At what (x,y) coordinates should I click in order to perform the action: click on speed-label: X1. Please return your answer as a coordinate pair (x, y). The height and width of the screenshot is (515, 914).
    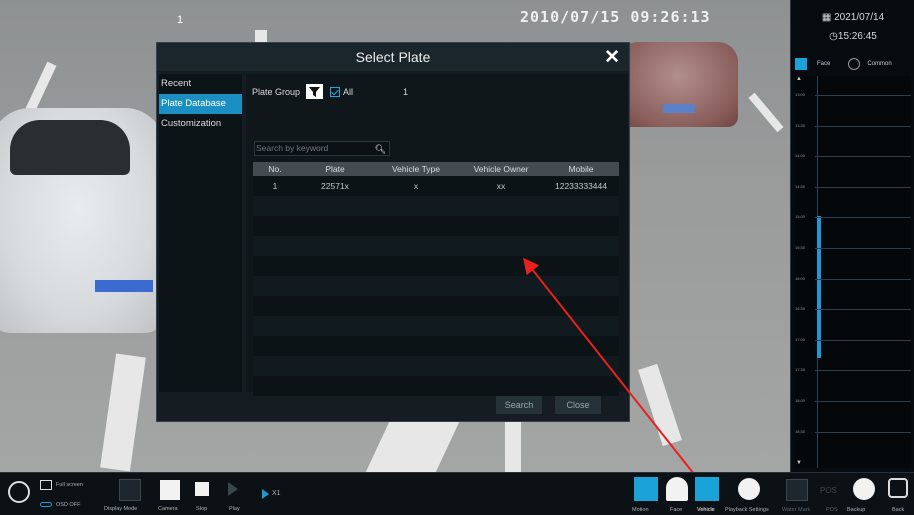
    Looking at the image, I should click on (276, 493).